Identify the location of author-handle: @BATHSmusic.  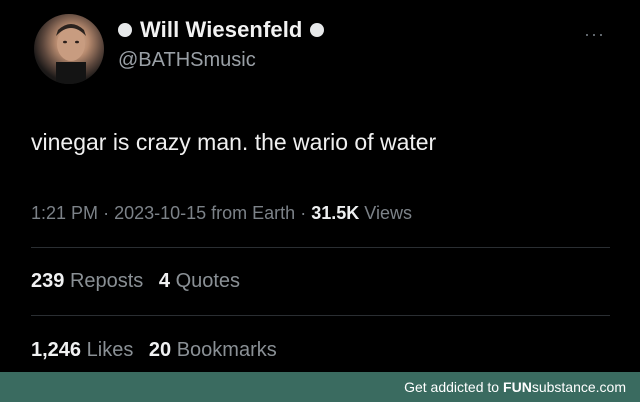
(187, 60).